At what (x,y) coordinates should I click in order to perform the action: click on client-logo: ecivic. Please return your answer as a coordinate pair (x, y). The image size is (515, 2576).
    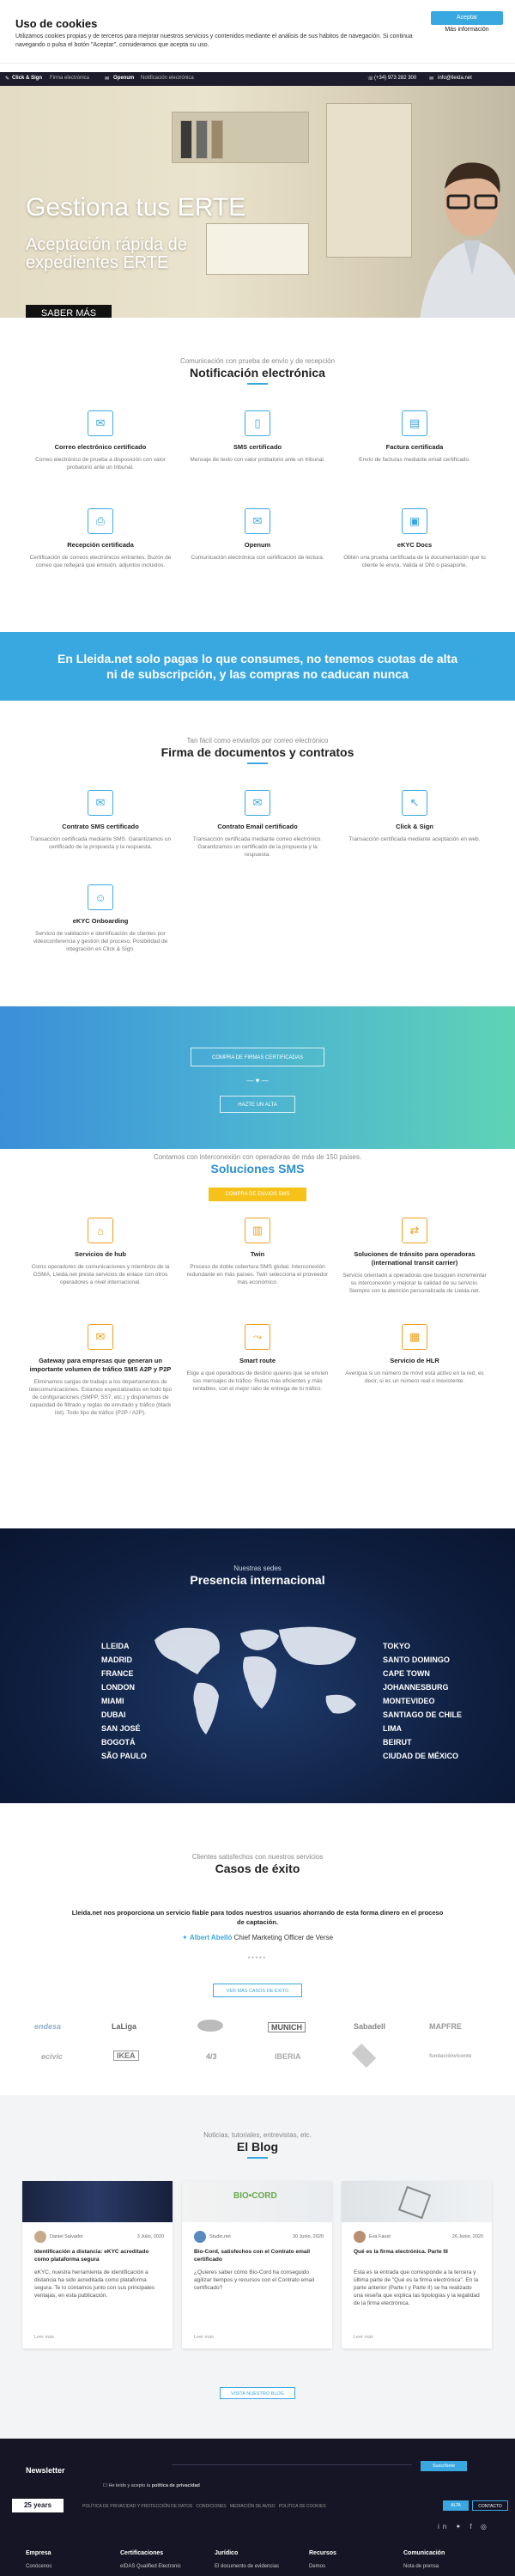
    Looking at the image, I should click on (52, 2056).